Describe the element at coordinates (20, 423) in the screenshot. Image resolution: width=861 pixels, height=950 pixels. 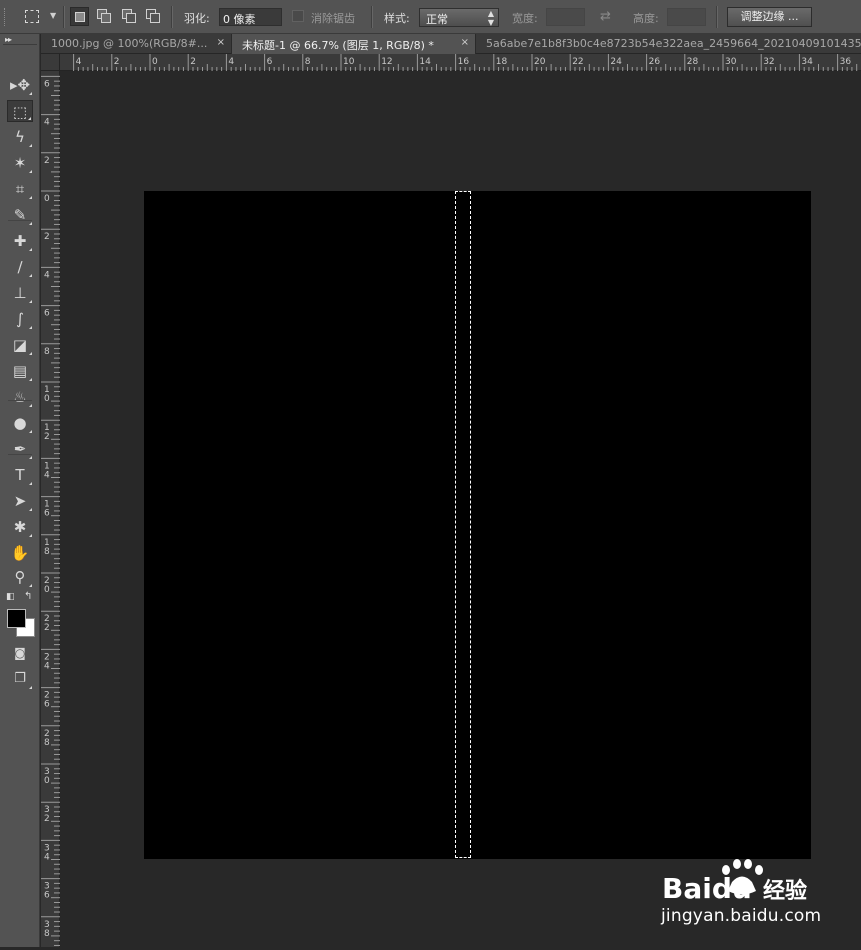
I see `dodge-tool: ●` at that location.